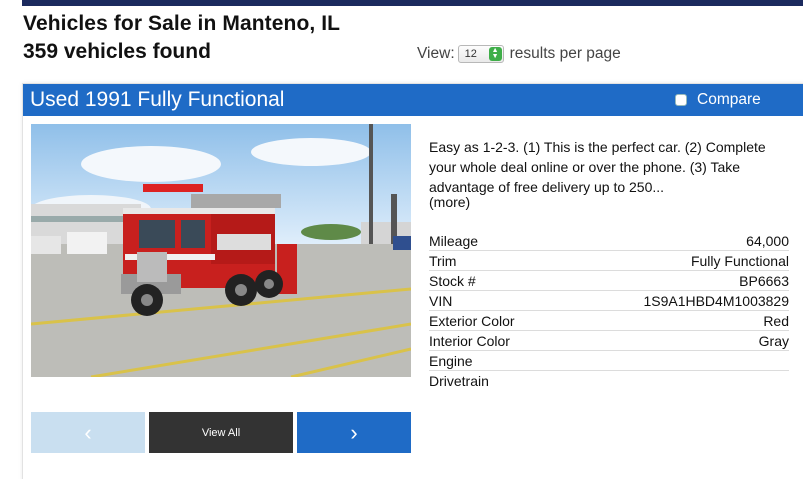  What do you see at coordinates (767, 241) in the screenshot?
I see `spec-value: 64,000` at bounding box center [767, 241].